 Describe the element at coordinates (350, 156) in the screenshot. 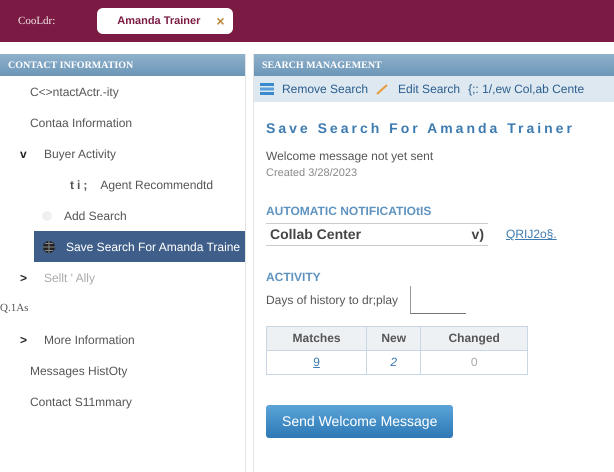

I see `status-text: Welcome message not yet sent` at that location.